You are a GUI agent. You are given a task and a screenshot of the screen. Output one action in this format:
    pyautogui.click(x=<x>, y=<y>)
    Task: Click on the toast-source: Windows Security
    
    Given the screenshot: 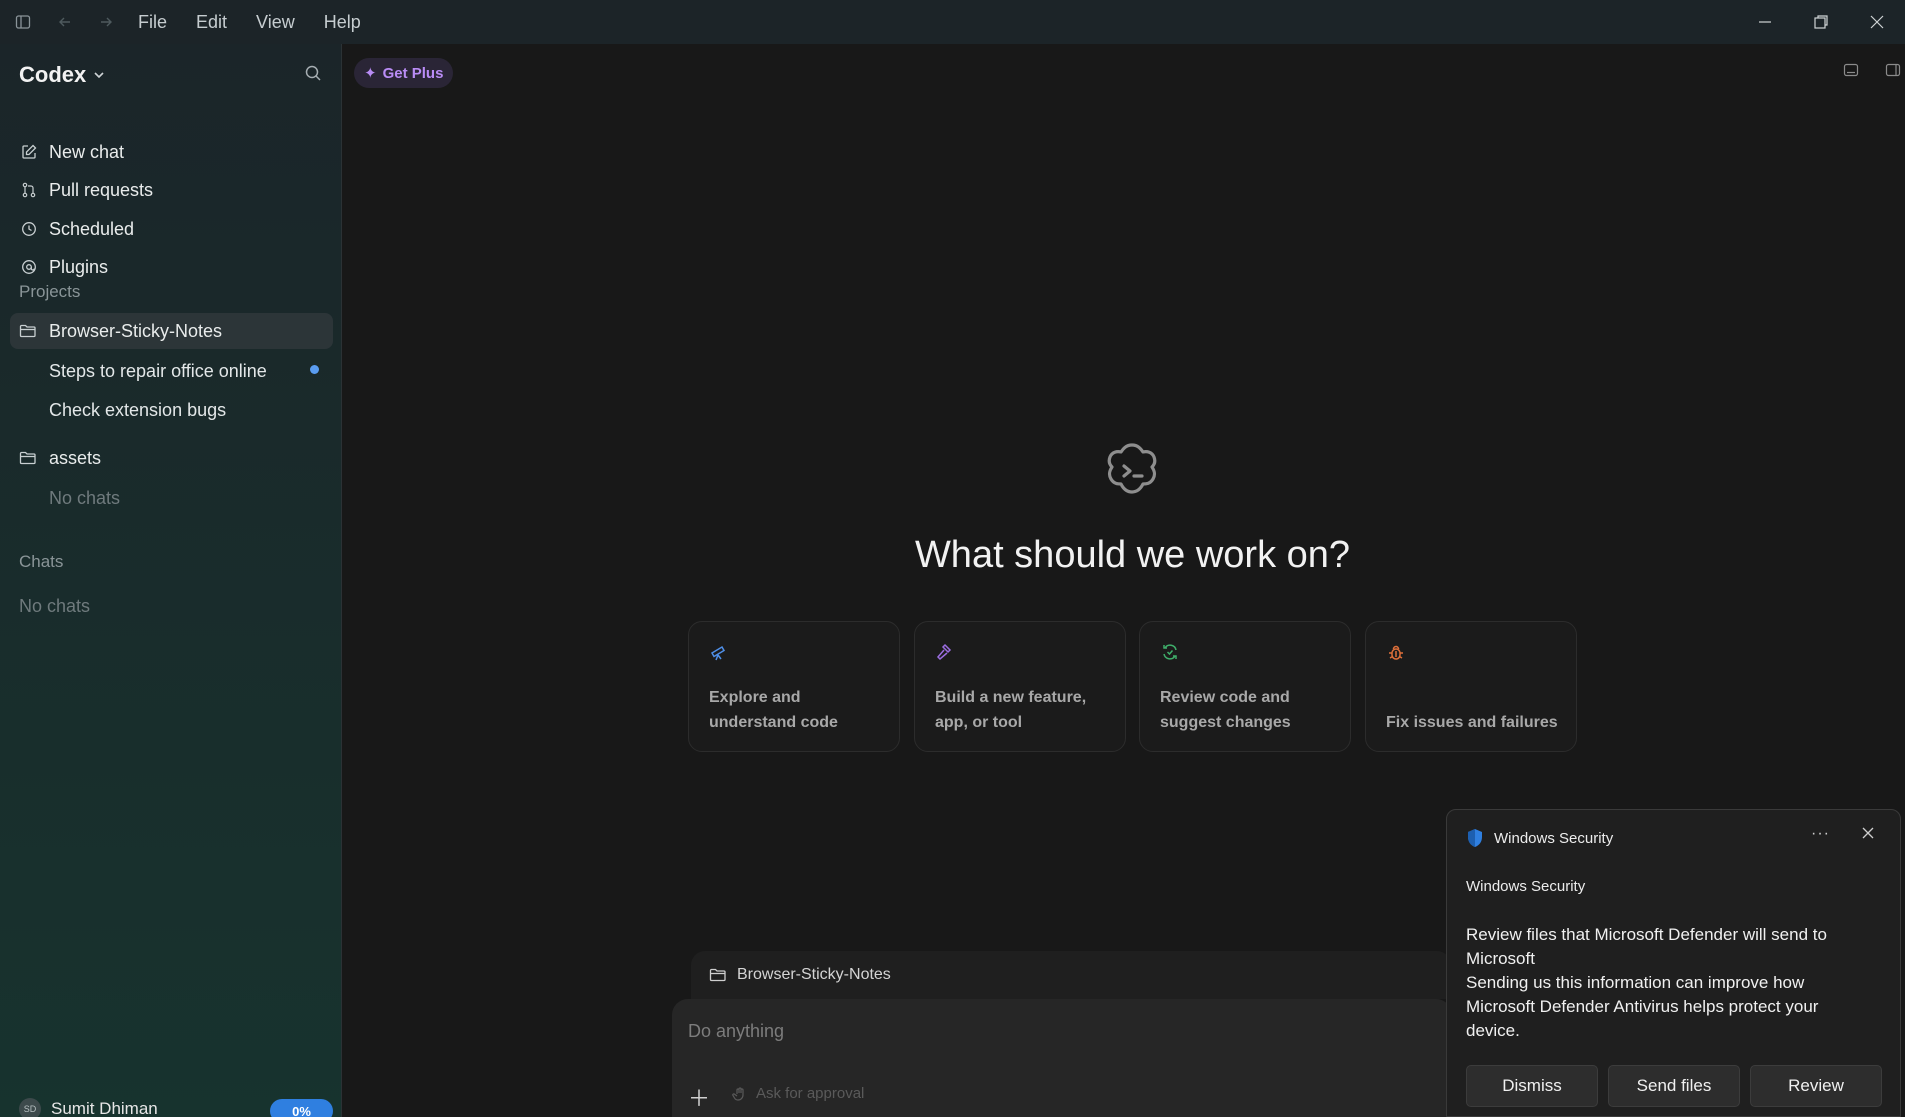 What is the action you would take?
    pyautogui.click(x=1554, y=838)
    